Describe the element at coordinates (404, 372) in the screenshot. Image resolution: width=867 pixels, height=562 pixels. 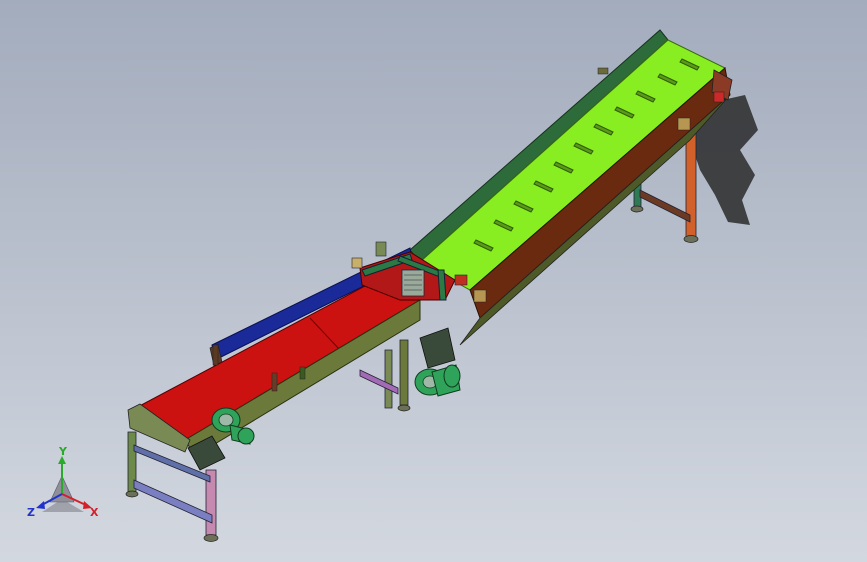
I see `middle-leg-right` at that location.